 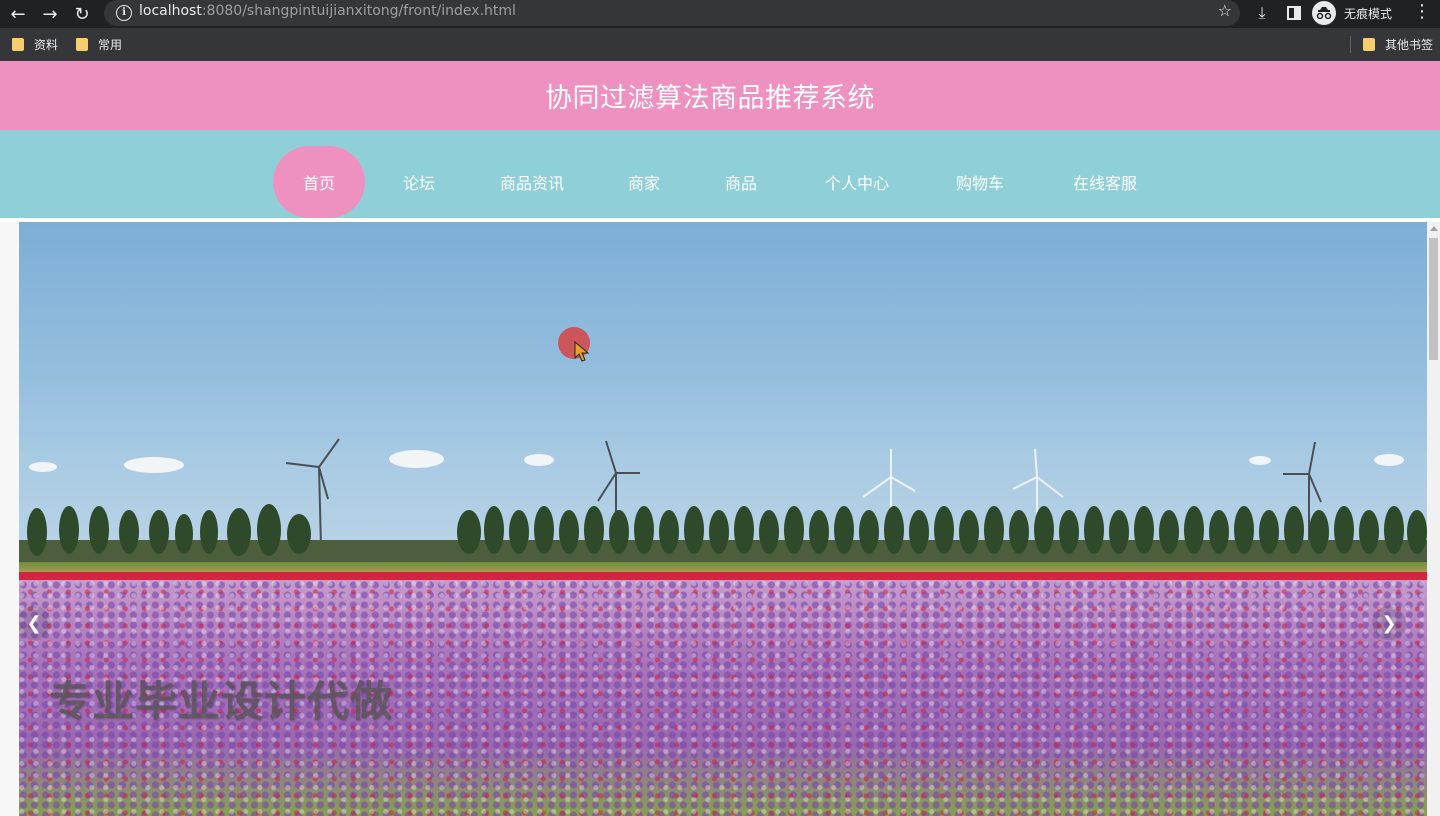 I want to click on bookmarks-bar: 资料 常用 其他书签, so click(x=720, y=44).